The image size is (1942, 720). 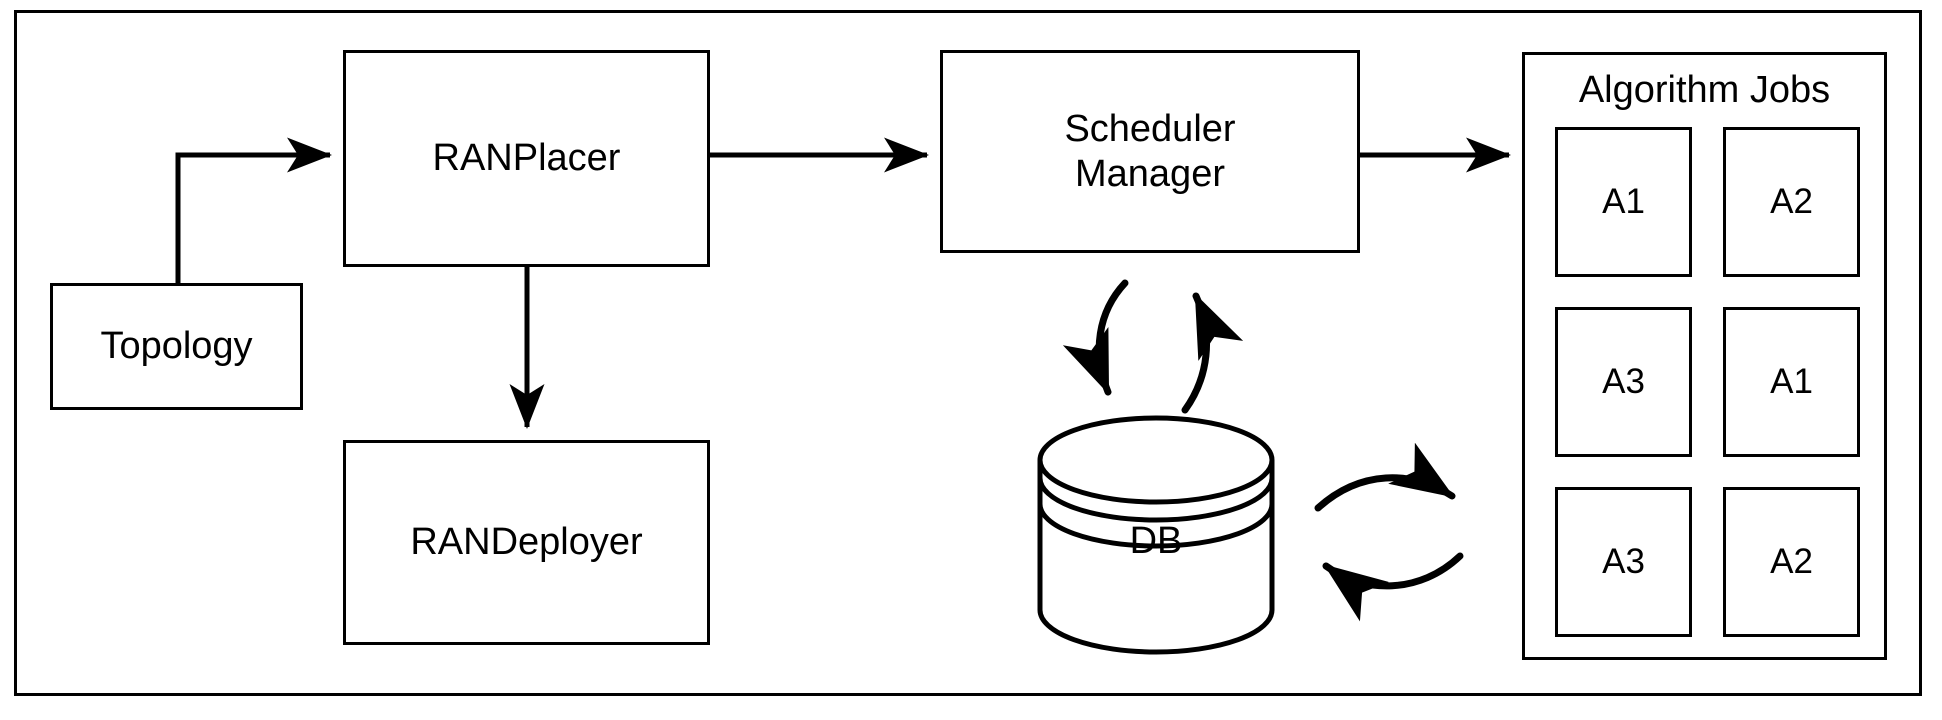 What do you see at coordinates (1153, 346) in the screenshot?
I see `edge-scheduler-db-sync` at bounding box center [1153, 346].